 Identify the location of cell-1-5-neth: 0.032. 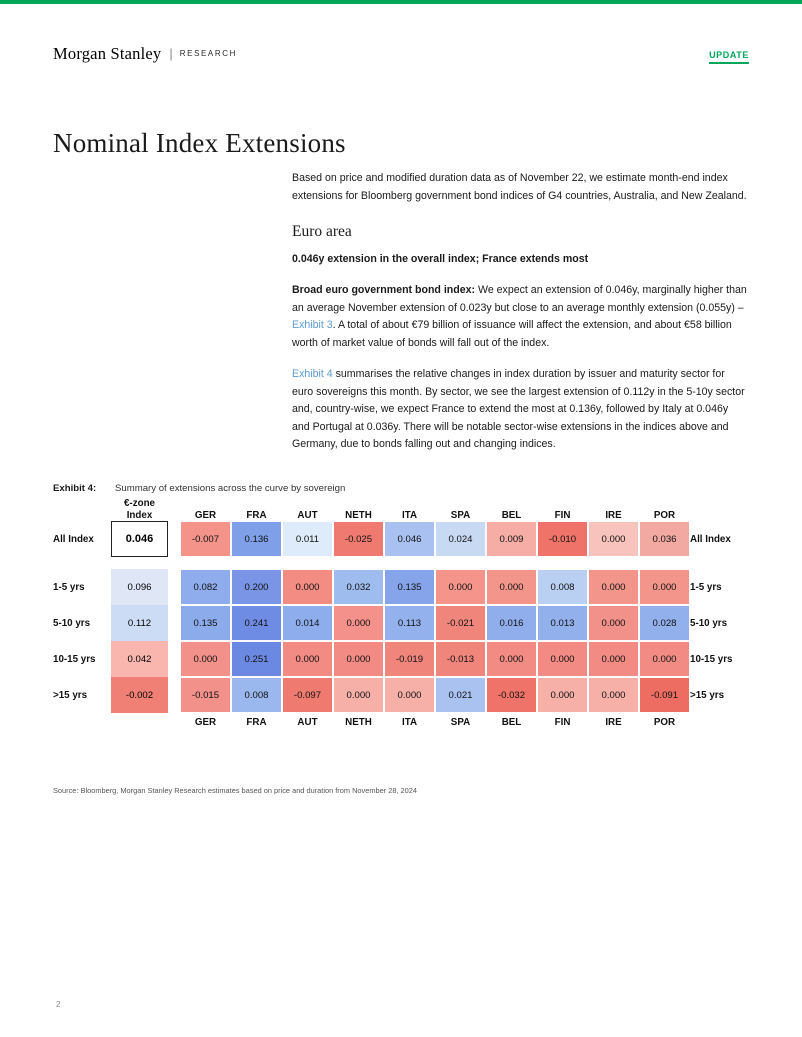
(358, 587).